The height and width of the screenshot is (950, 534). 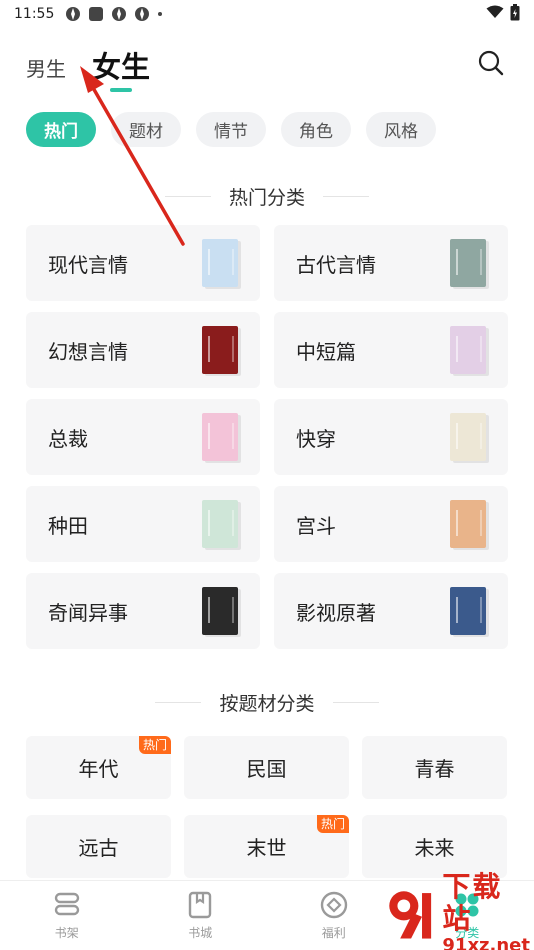 I want to click on theme-card-era: 年代 热门, so click(x=98, y=767).